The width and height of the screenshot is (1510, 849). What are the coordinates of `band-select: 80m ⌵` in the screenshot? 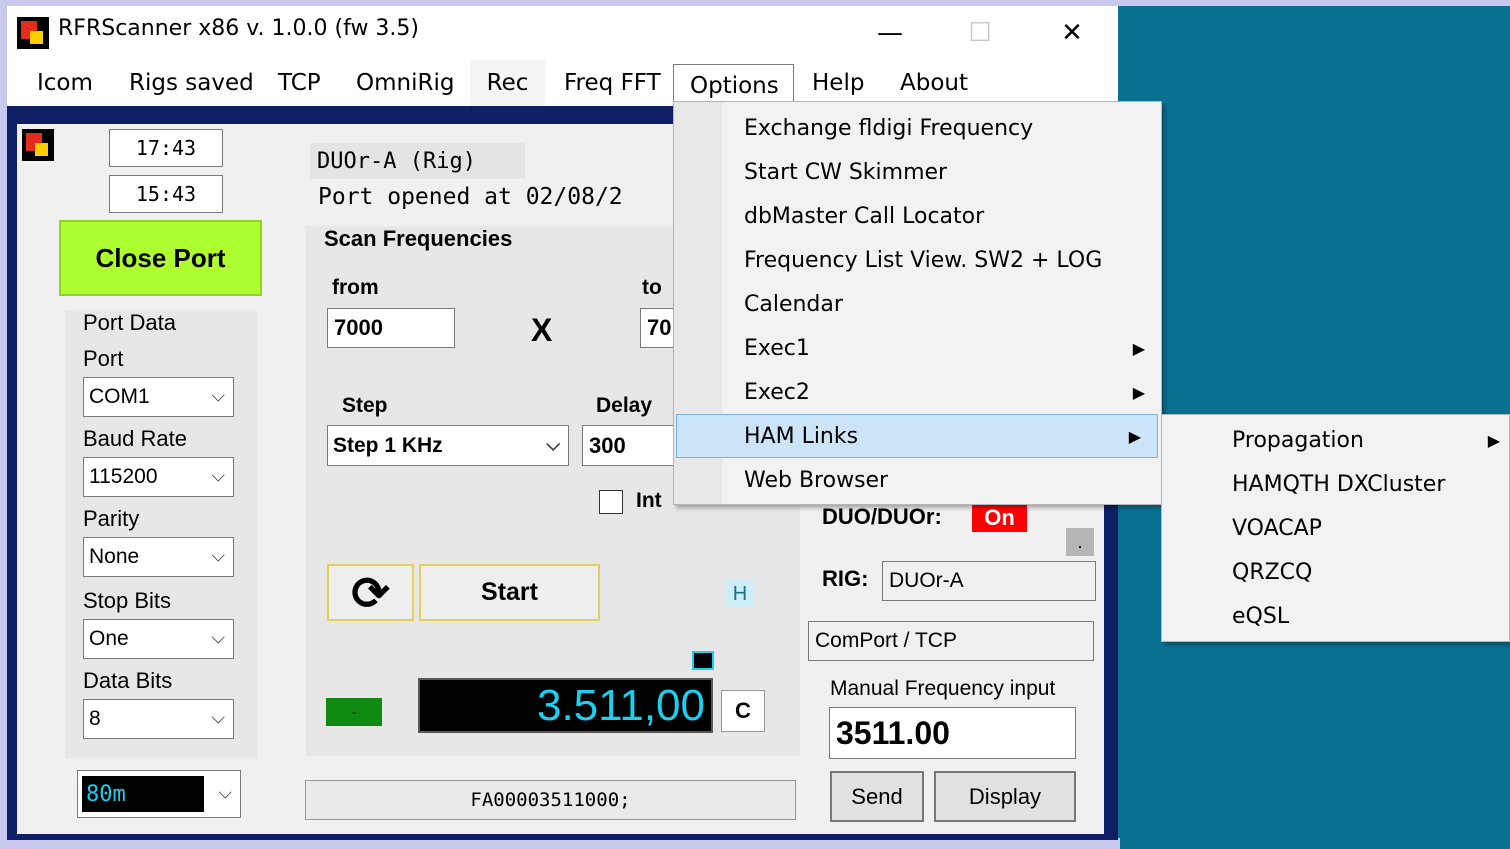 It's located at (159, 794).